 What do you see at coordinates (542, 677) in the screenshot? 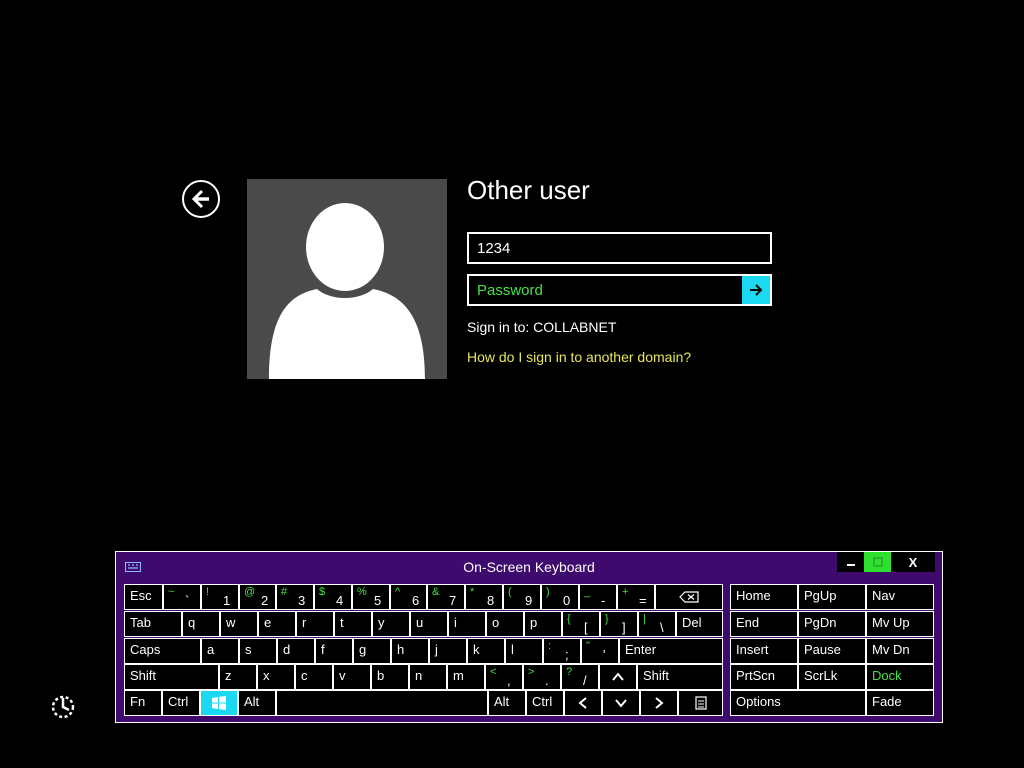
I see `key-period: >.` at bounding box center [542, 677].